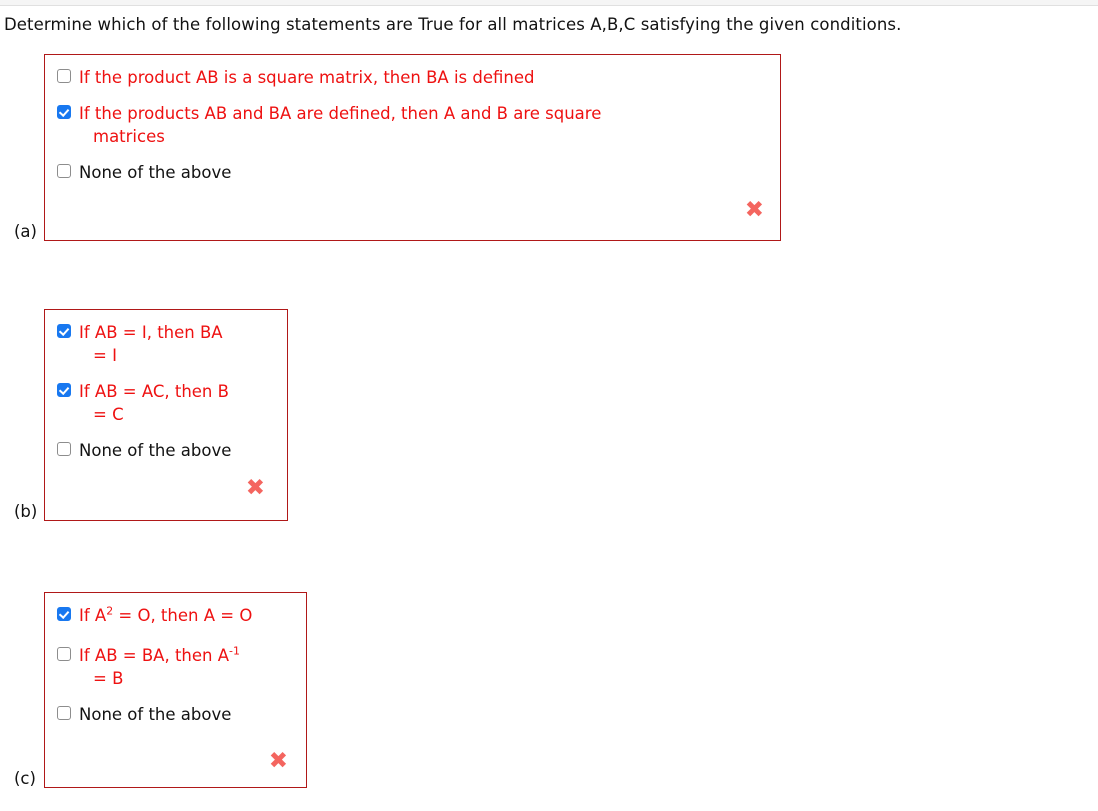  Describe the element at coordinates (154, 391) in the screenshot. I see `option-label-line1: If AB = AC, then B` at that location.